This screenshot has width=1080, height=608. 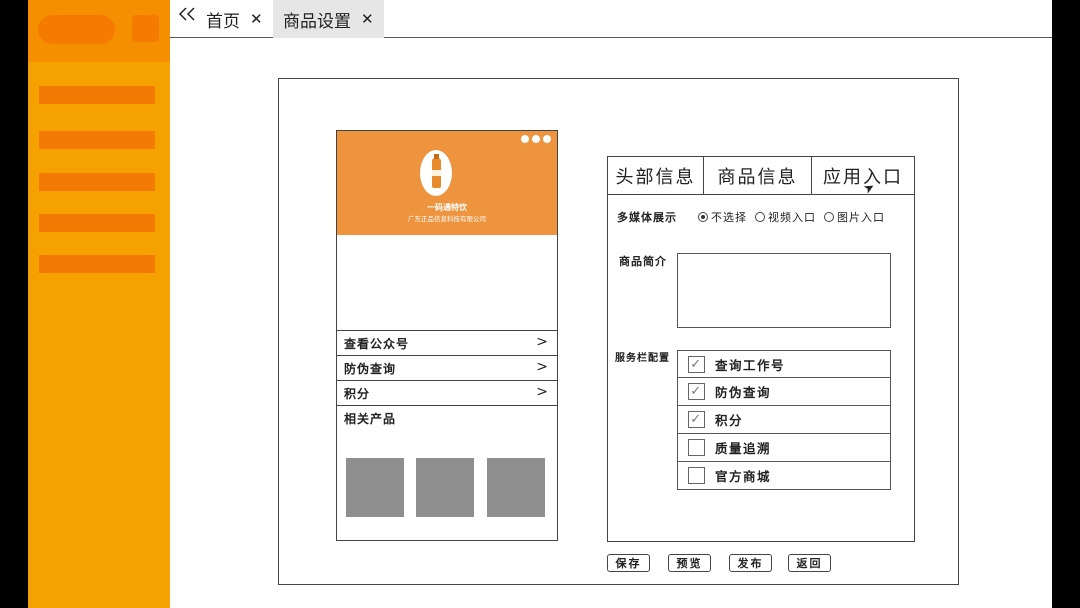 What do you see at coordinates (729, 217) in the screenshot?
I see `radio-label: 不选择` at bounding box center [729, 217].